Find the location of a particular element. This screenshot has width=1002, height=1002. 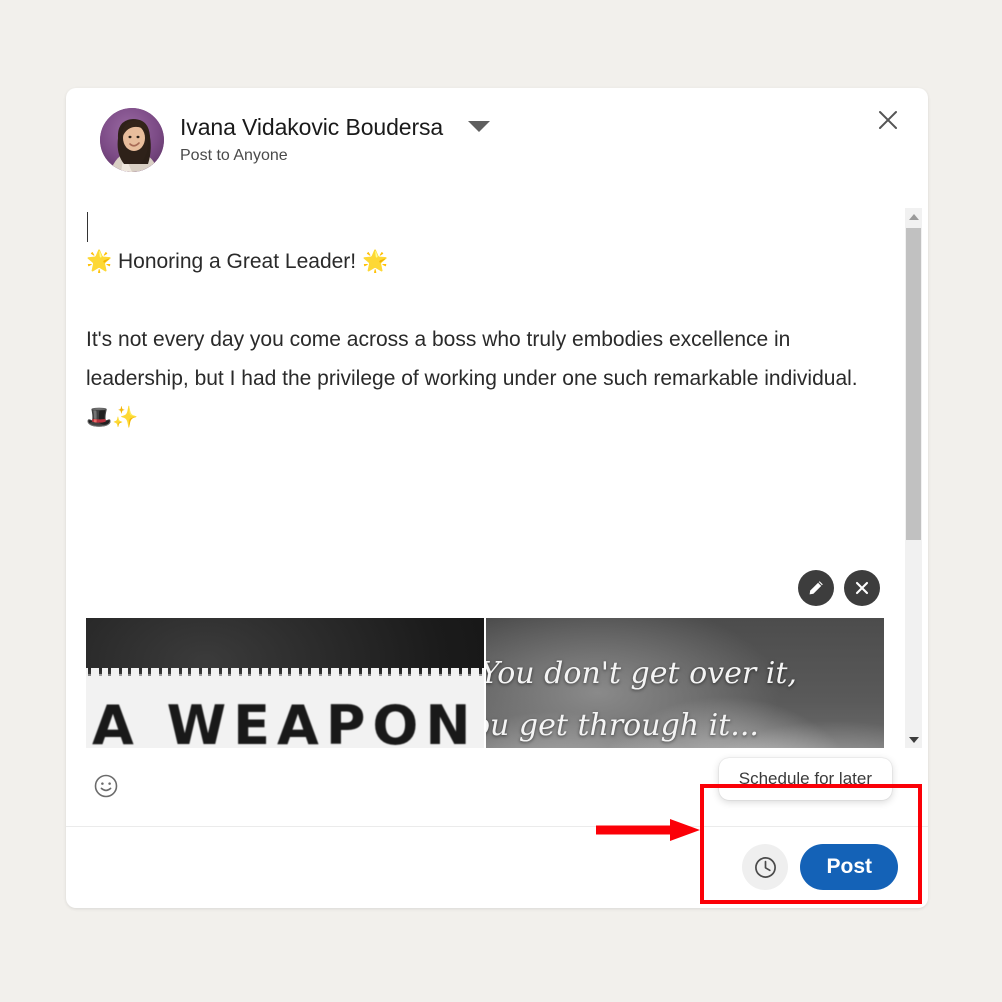

modal-header: Ivana Vidakovic Boudersa Post to Anyone is located at coordinates (497, 145).